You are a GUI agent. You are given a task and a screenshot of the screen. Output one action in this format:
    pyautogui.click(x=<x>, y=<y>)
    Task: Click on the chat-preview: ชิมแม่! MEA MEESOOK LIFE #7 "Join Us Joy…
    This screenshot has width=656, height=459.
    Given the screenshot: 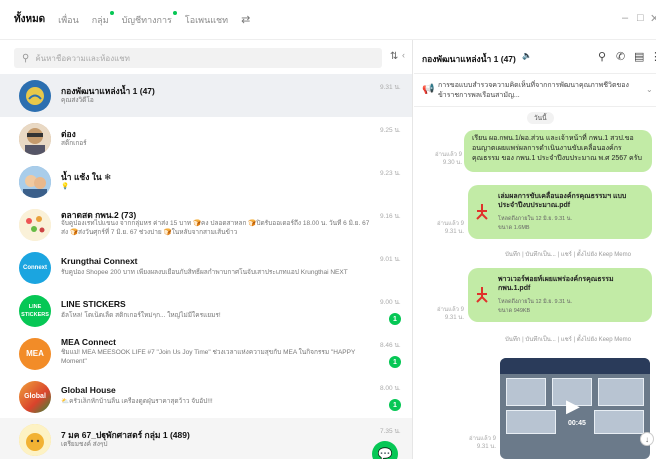 What is the action you would take?
    pyautogui.click(x=208, y=357)
    